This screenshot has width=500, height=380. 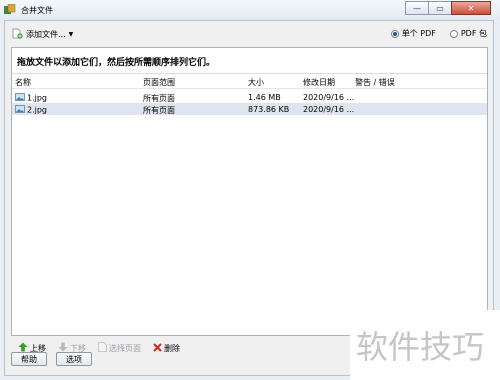 I want to click on options-button: 选项, so click(x=74, y=359).